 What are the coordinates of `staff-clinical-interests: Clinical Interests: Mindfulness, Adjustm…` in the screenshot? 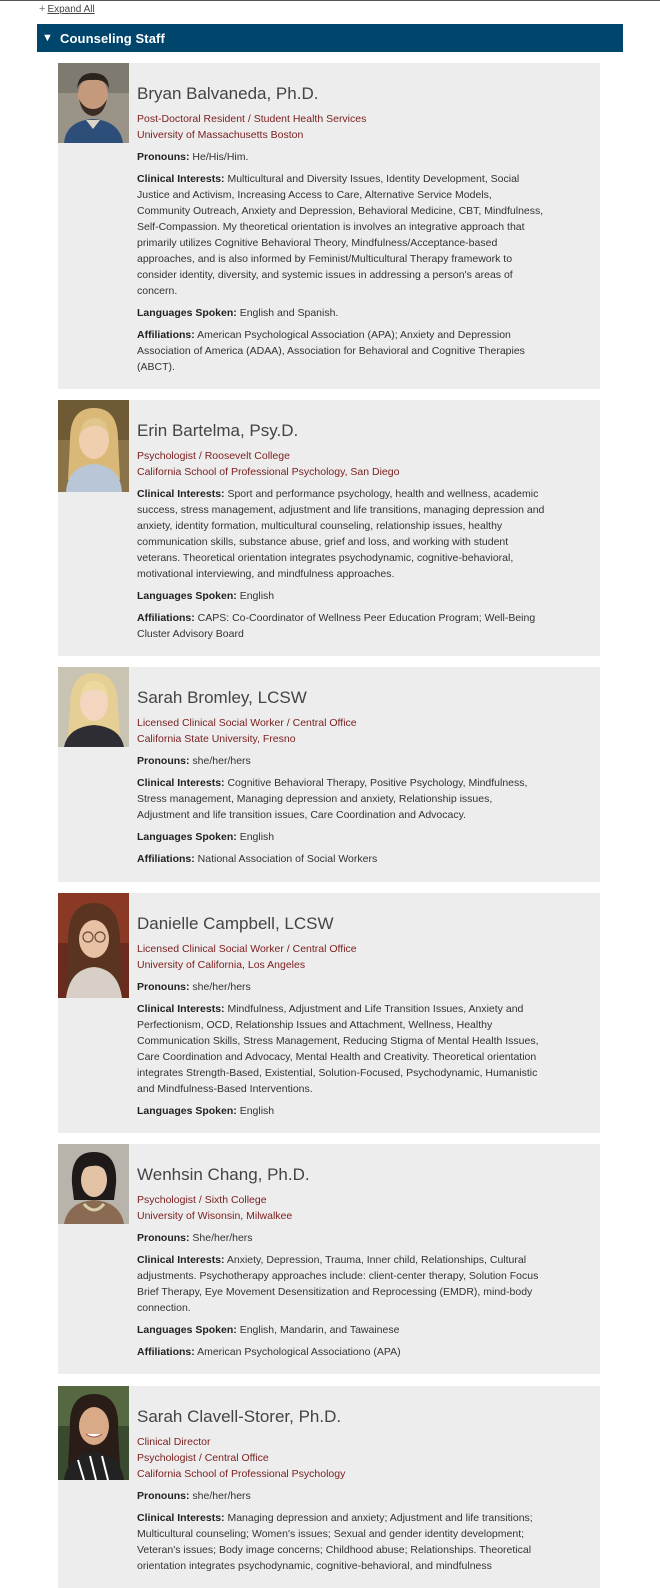 It's located at (342, 1049).